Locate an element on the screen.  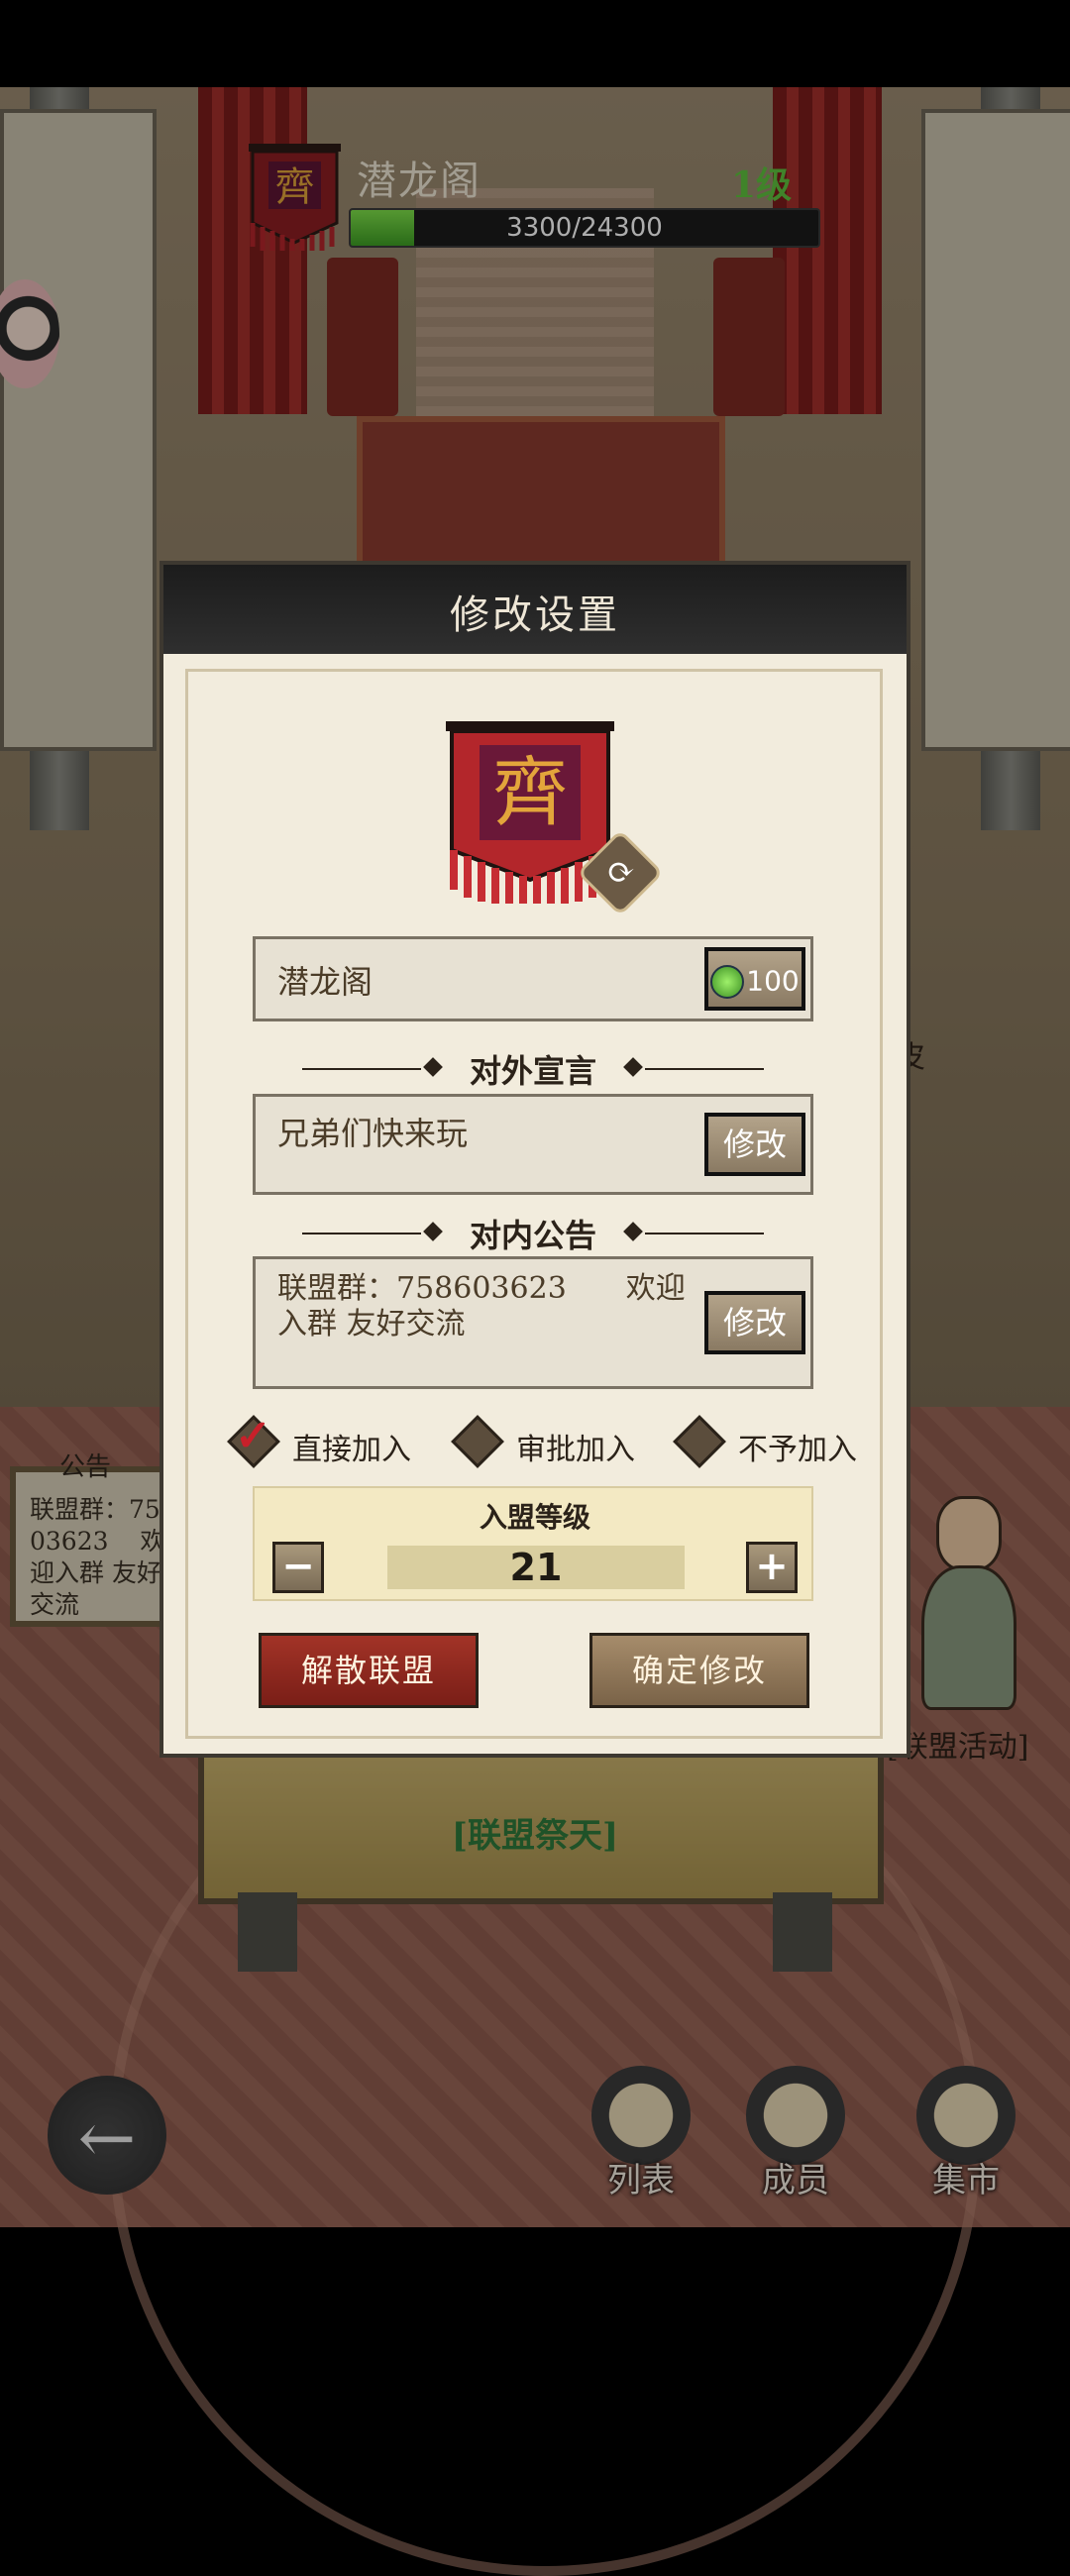
checkmark-icon: ✓ is located at coordinates (253, 1436).